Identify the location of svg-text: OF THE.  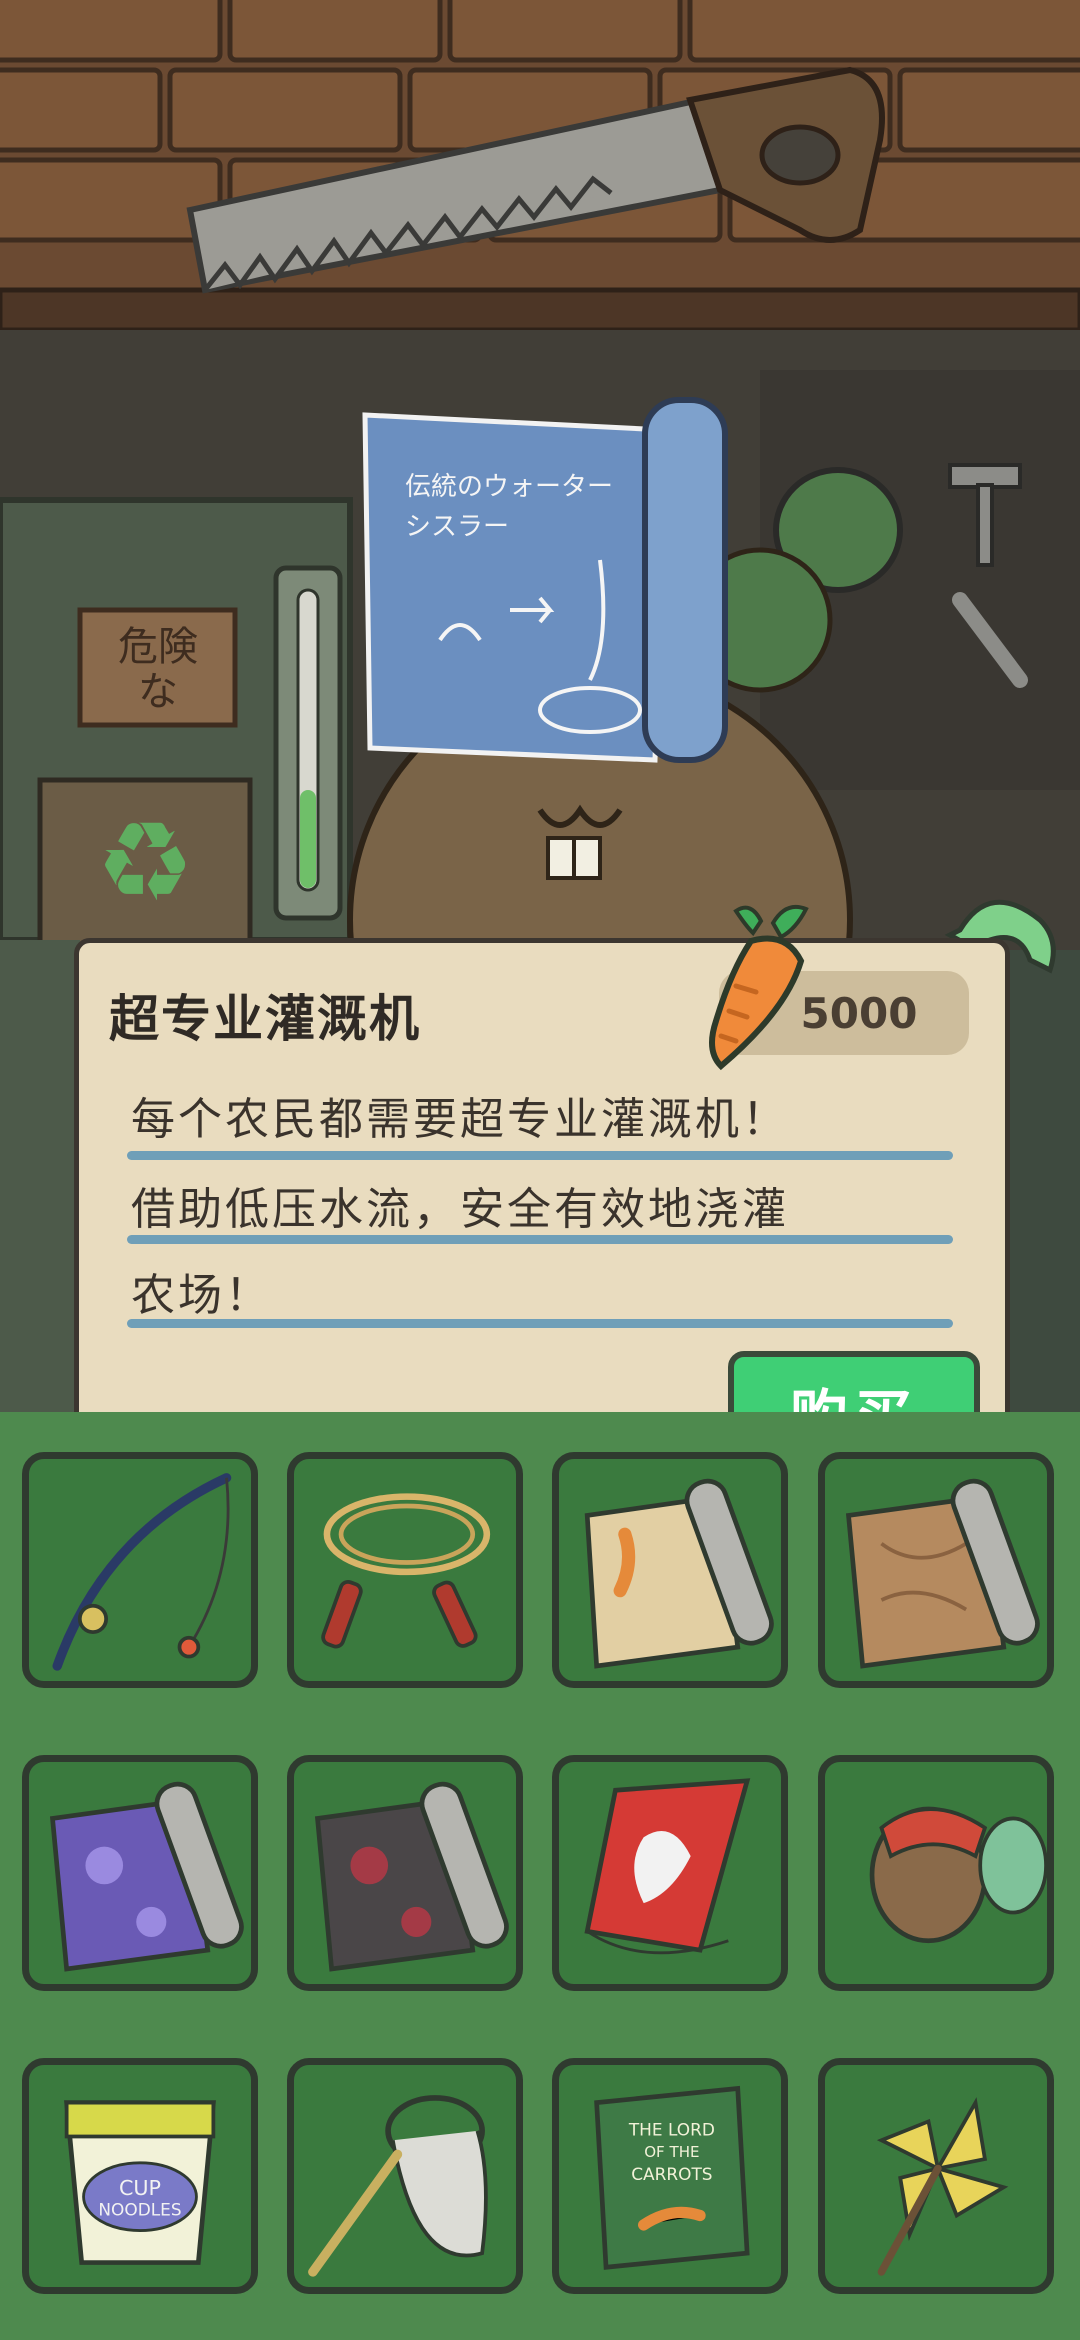
(671, 2152).